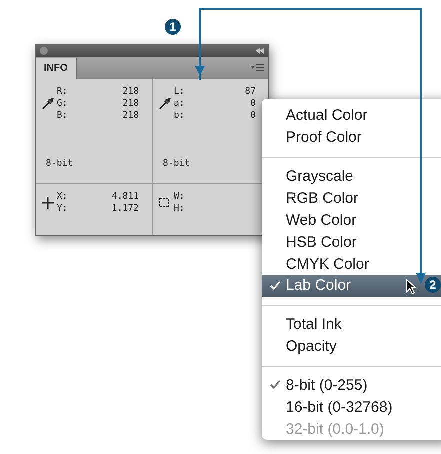  What do you see at coordinates (63, 92) in the screenshot?
I see `readout-label: R:` at bounding box center [63, 92].